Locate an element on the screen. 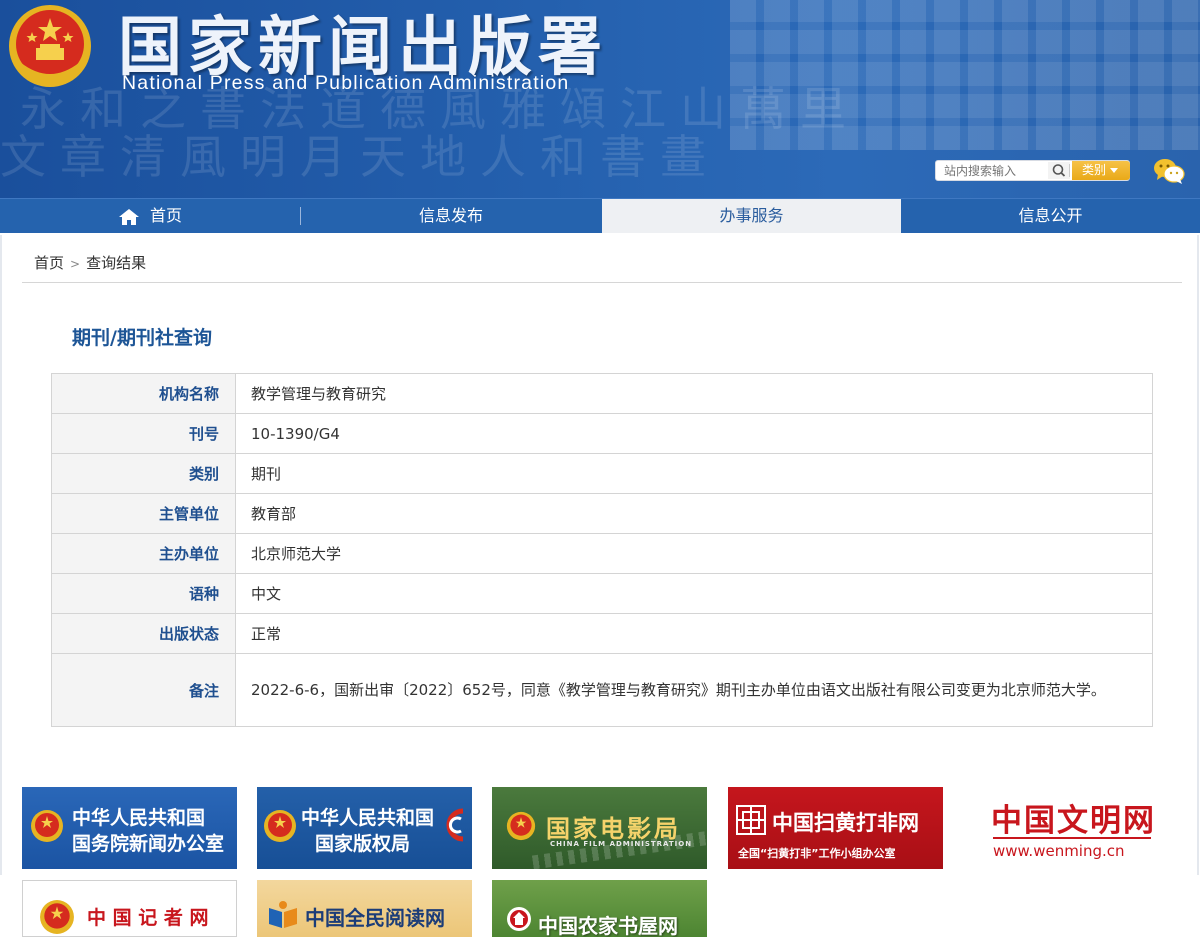 The height and width of the screenshot is (937, 1200). link-national-reading: 中国全民阅读网 is located at coordinates (364, 908).